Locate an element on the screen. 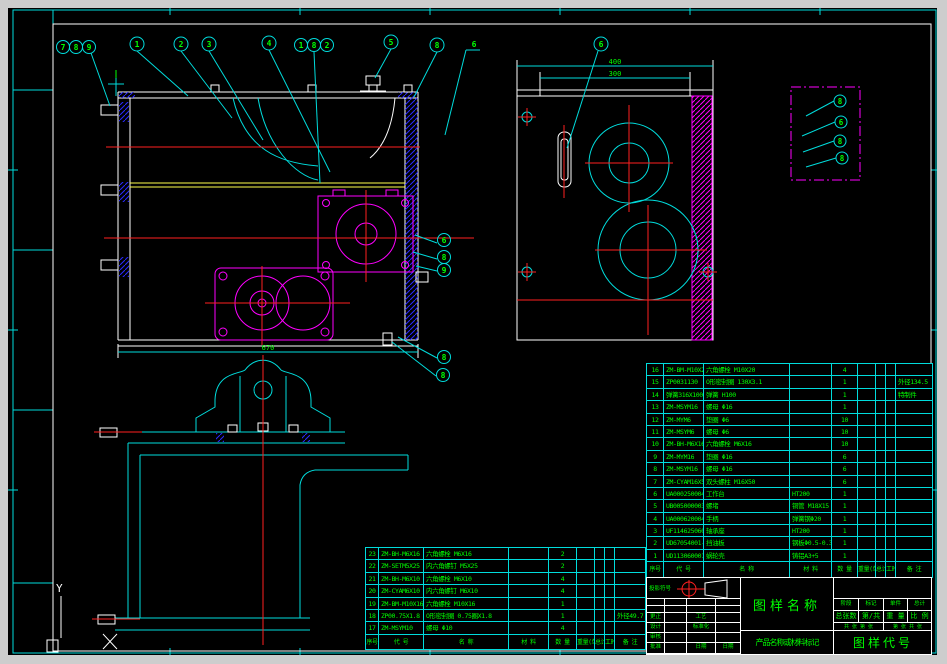 The height and width of the screenshot is (664, 947). bom-cell-name: 内六角螺钉 M6X10 is located at coordinates (466, 591).